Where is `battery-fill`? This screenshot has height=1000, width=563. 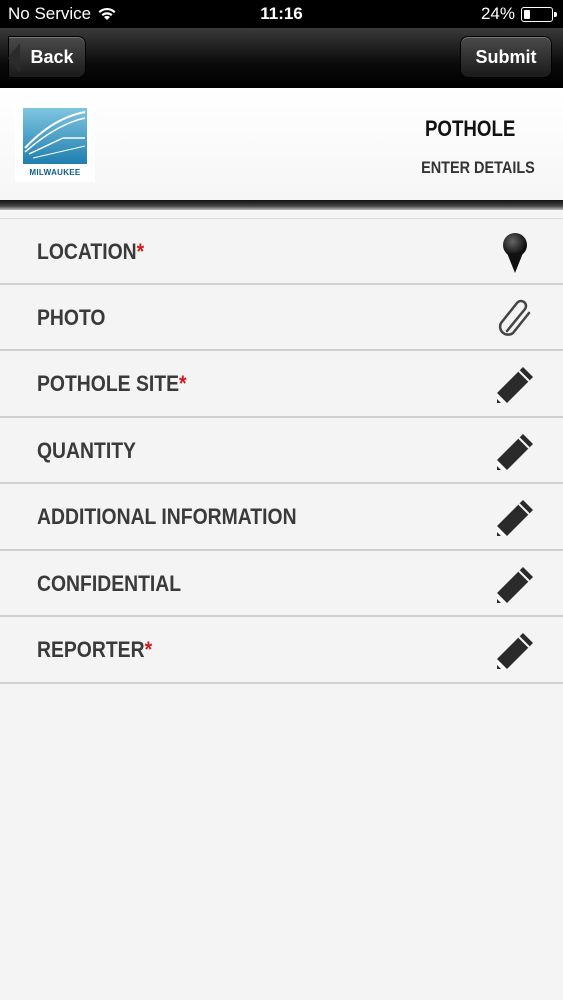
battery-fill is located at coordinates (527, 14).